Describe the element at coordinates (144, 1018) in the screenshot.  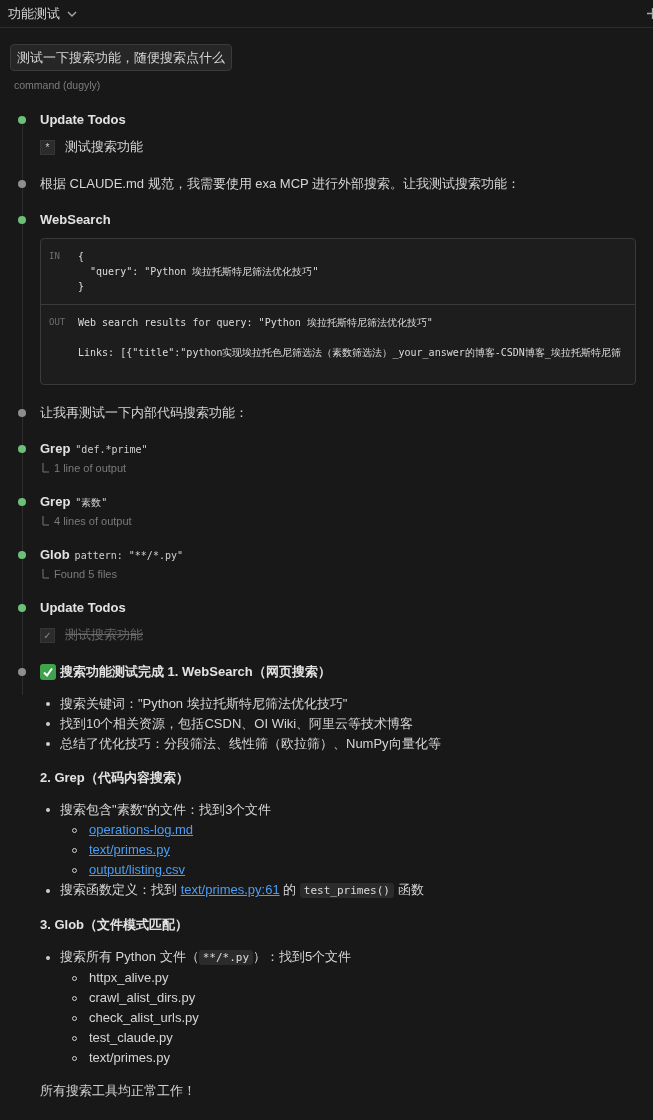
I see `file-name: check_alist_urls.py` at that location.